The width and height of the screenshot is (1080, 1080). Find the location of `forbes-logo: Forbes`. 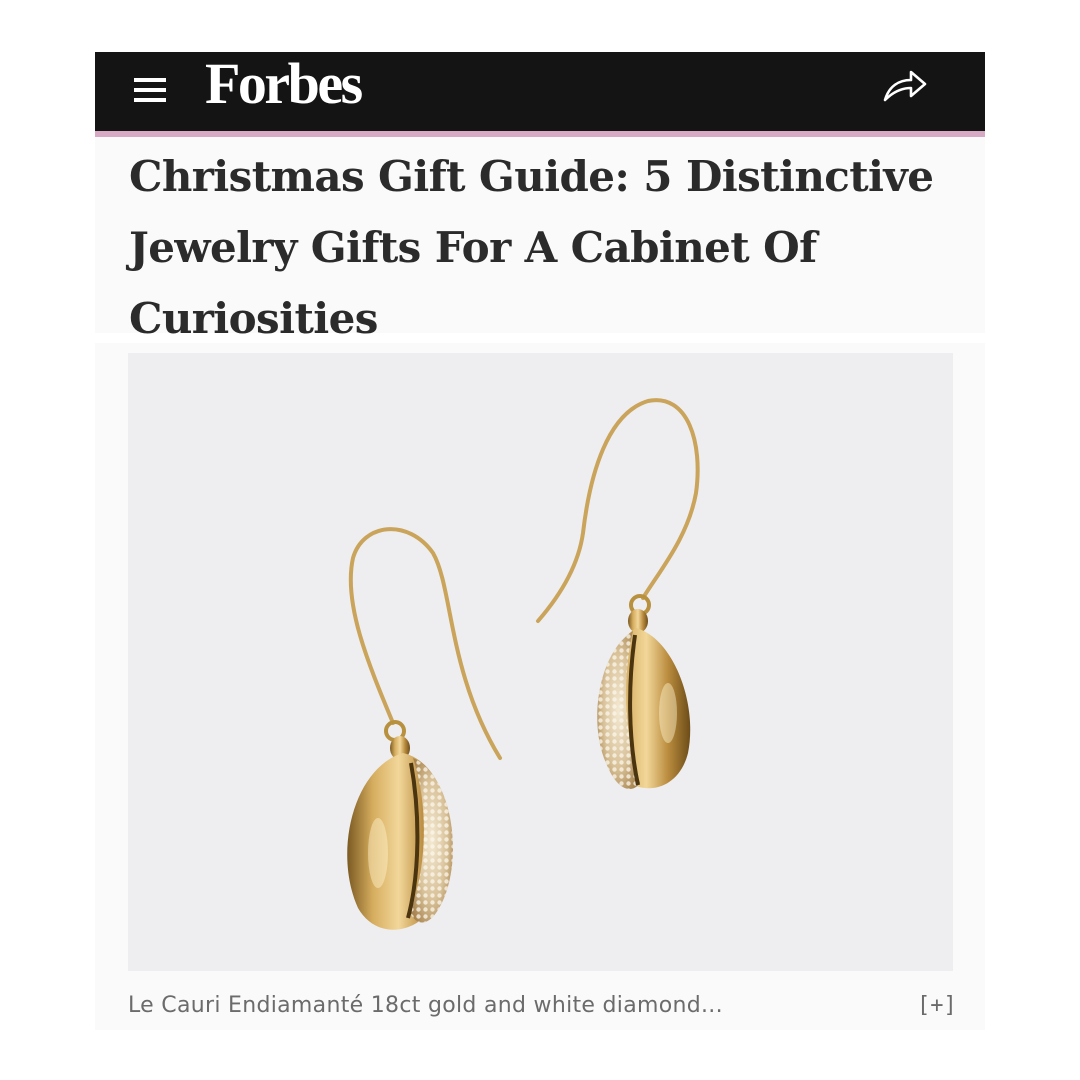

forbes-logo: Forbes is located at coordinates (284, 84).